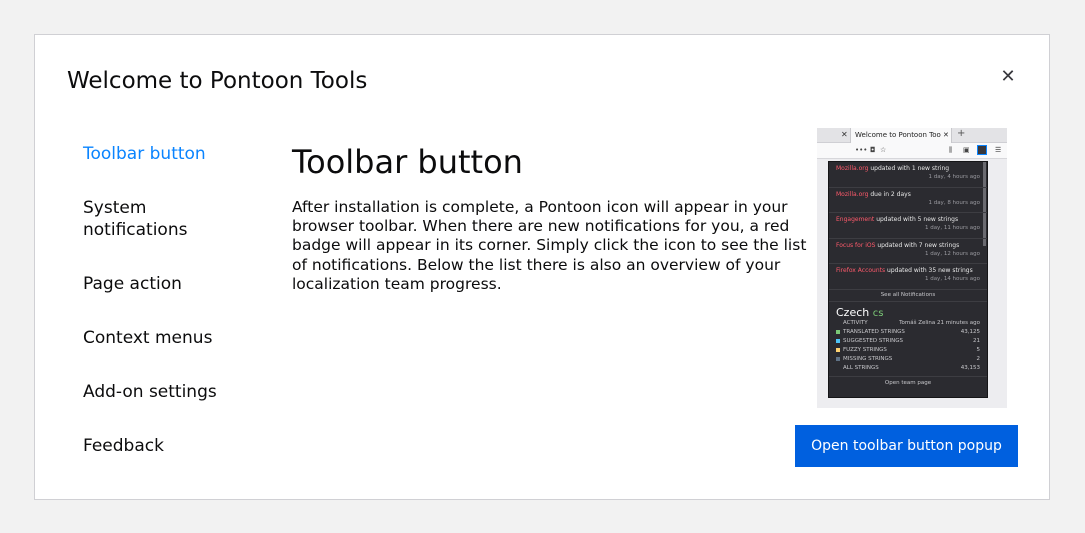 This screenshot has height=533, width=1085. I want to click on preview-translated-swatch, so click(838, 332).